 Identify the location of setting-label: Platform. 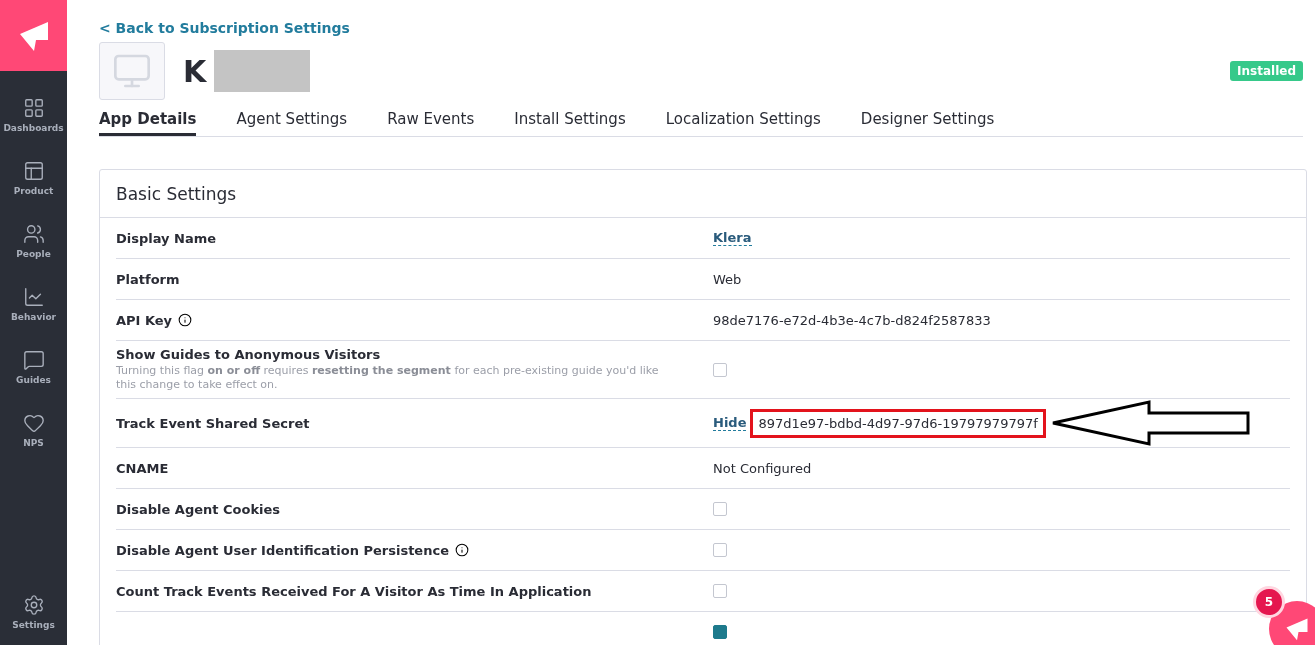
(148, 279).